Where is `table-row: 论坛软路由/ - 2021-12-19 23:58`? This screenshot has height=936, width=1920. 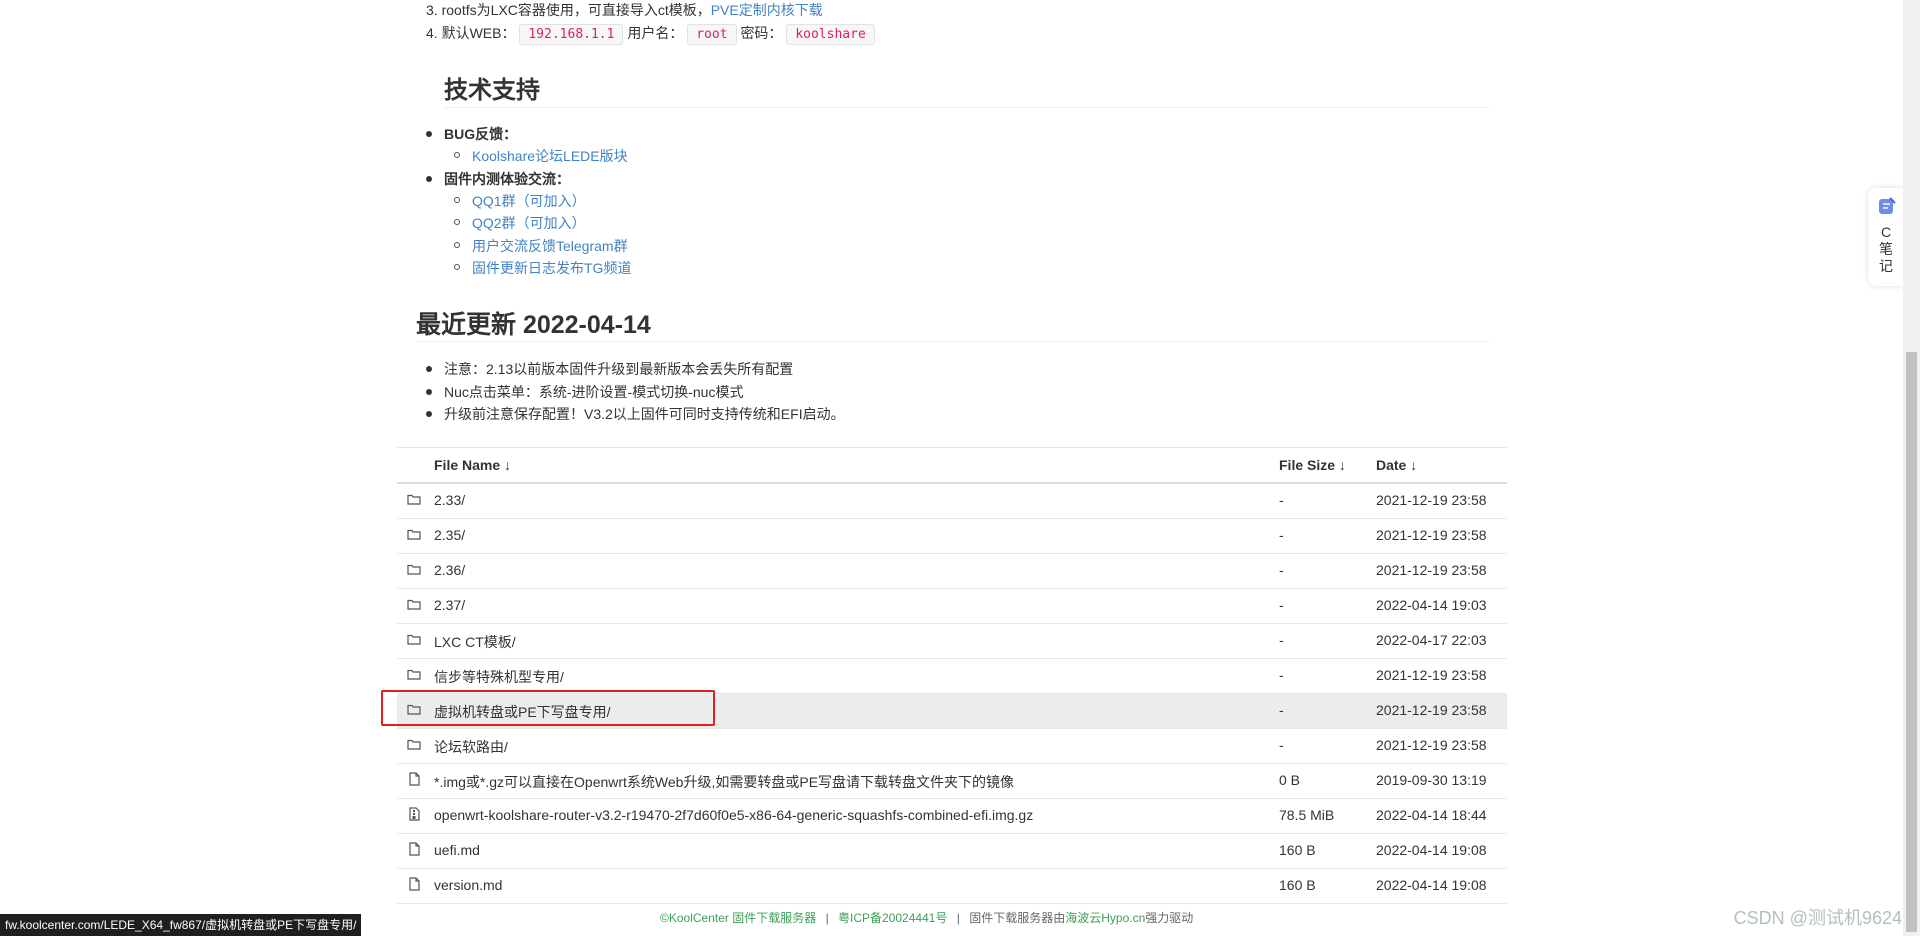
table-row: 论坛软路由/ - 2021-12-19 23:58 is located at coordinates (952, 746).